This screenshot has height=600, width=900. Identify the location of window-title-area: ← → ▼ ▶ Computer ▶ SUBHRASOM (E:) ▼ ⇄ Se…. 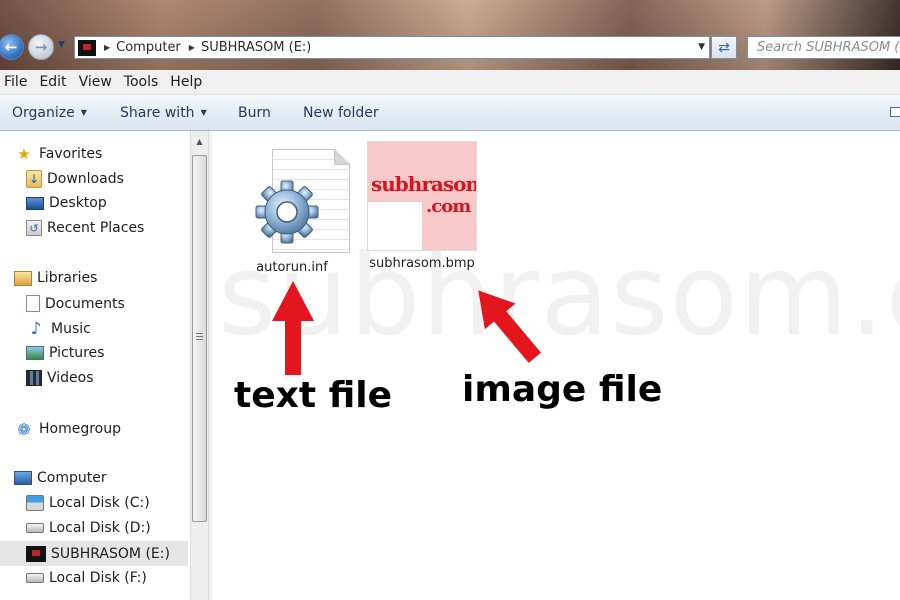
(450, 35).